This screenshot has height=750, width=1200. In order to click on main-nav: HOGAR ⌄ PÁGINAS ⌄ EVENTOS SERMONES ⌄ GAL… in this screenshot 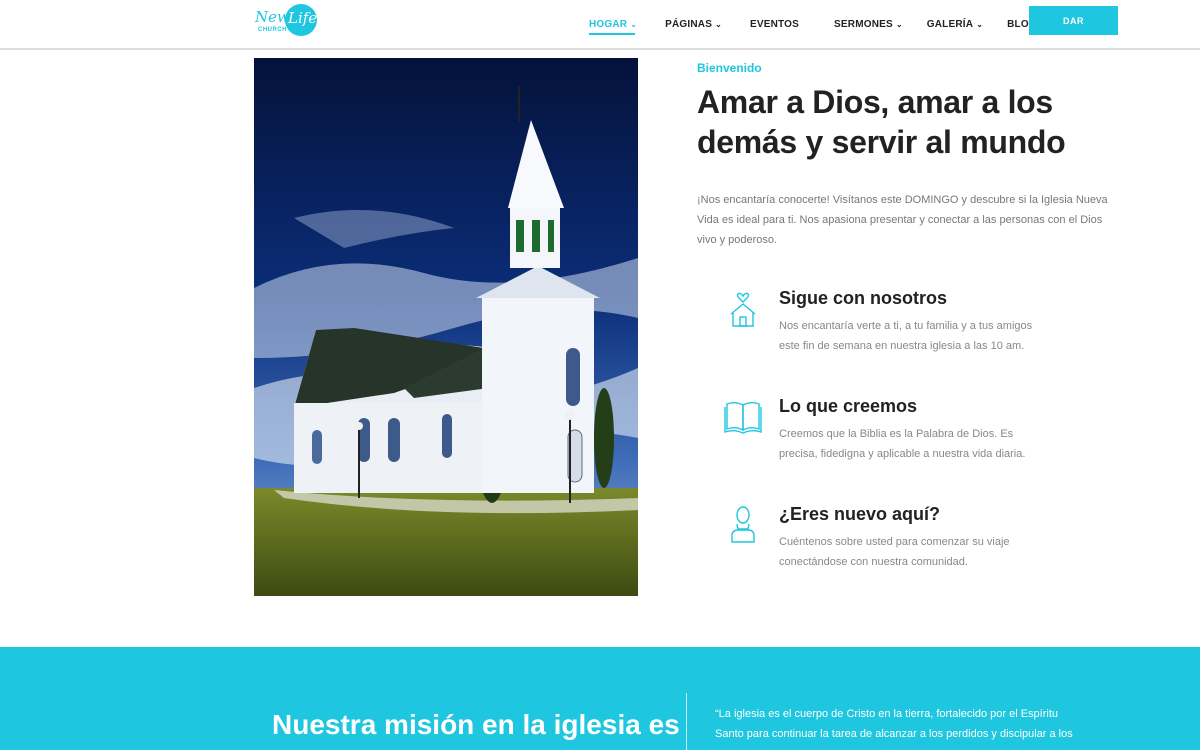, I will do `click(827, 24)`.